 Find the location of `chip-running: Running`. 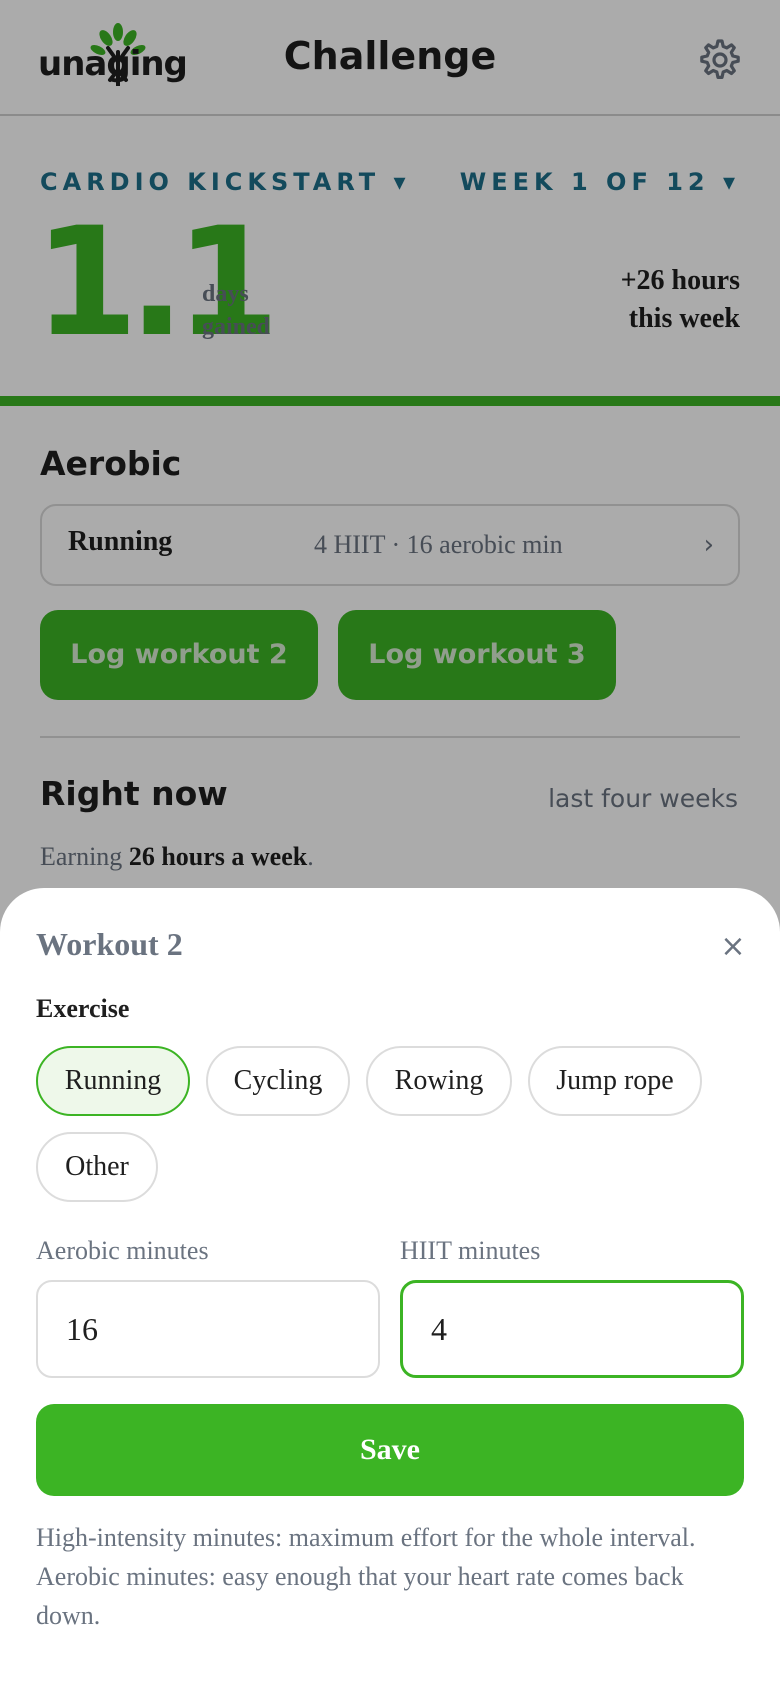

chip-running: Running is located at coordinates (113, 1081).